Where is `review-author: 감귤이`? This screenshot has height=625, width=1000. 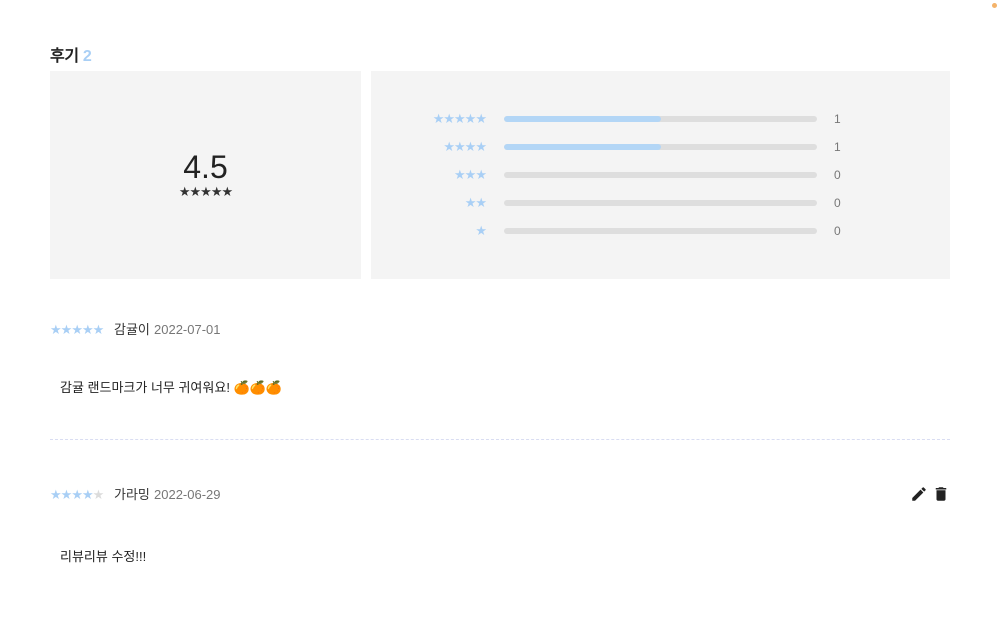 review-author: 감귤이 is located at coordinates (132, 329).